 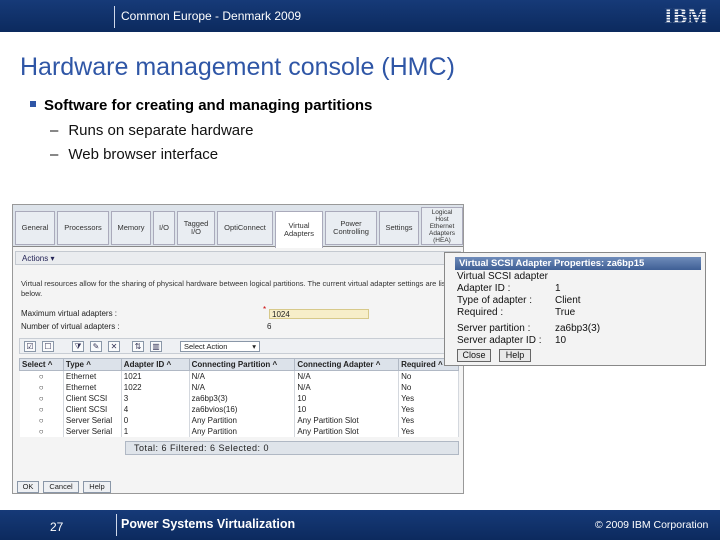 I want to click on columns-icon: ▥, so click(x=156, y=346).